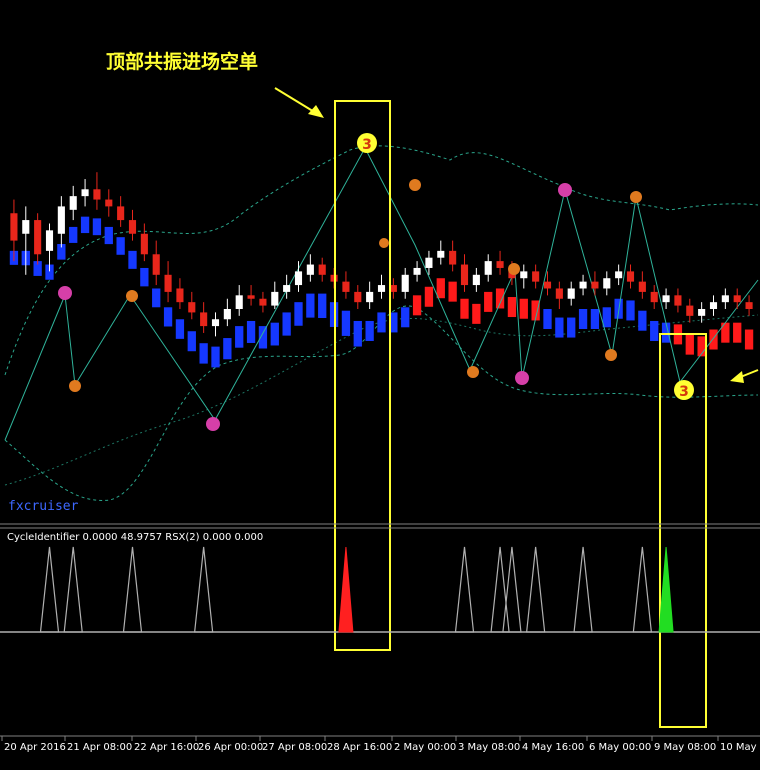 This screenshot has width=760, height=770. What do you see at coordinates (294, 747) in the screenshot?
I see `x-tick-label: 27 Apr 08:00` at bounding box center [294, 747].